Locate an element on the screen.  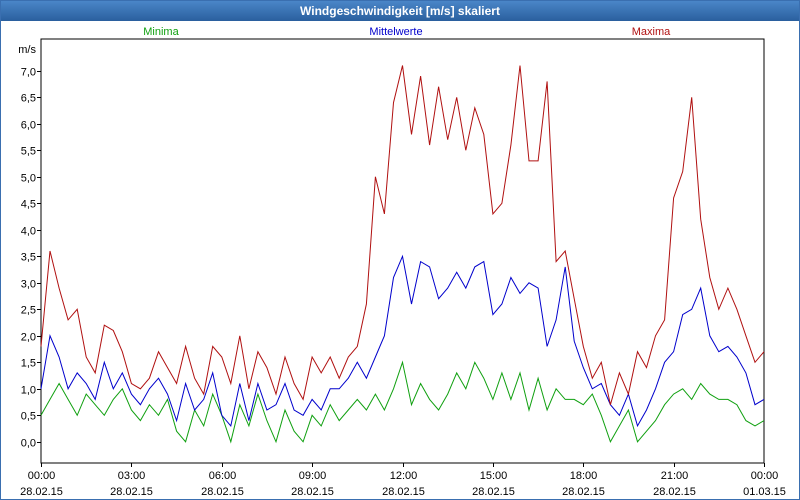
y-tick-label: 0,0 is located at coordinates (28, 444).